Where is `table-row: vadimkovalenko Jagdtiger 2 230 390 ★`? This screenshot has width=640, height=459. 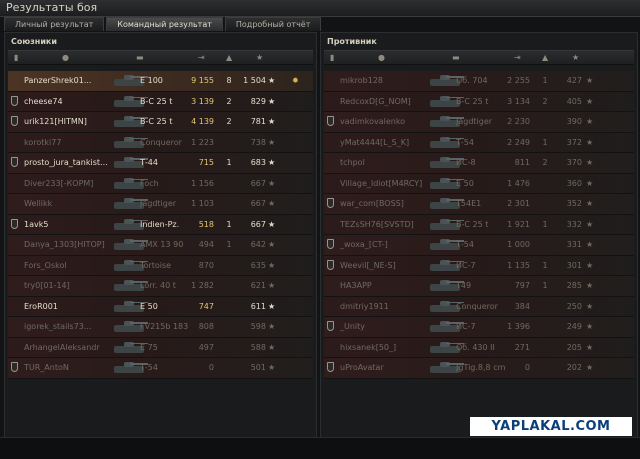 table-row: vadimkovalenko Jagdtiger 2 230 390 ★ is located at coordinates (479, 122).